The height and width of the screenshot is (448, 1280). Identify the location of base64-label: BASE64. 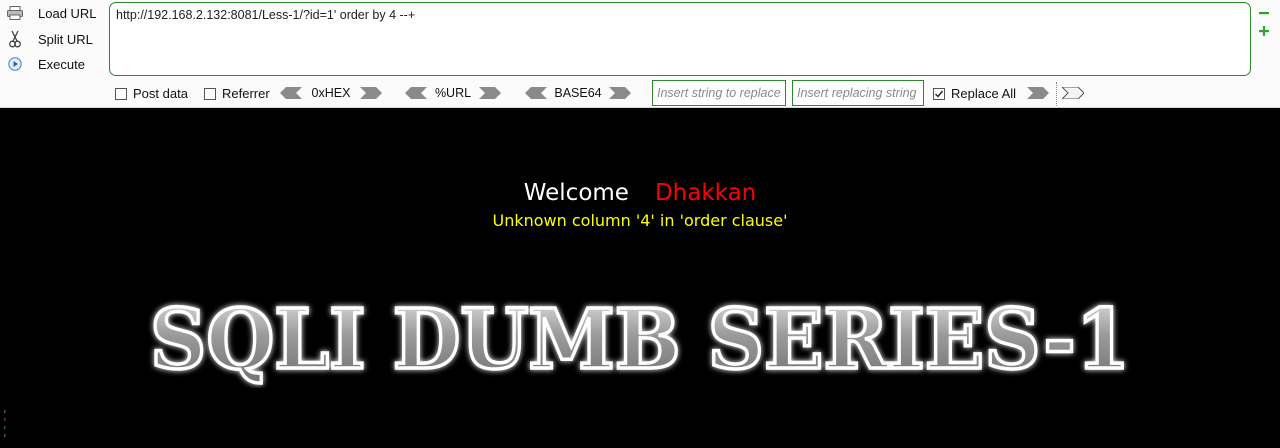
(578, 93).